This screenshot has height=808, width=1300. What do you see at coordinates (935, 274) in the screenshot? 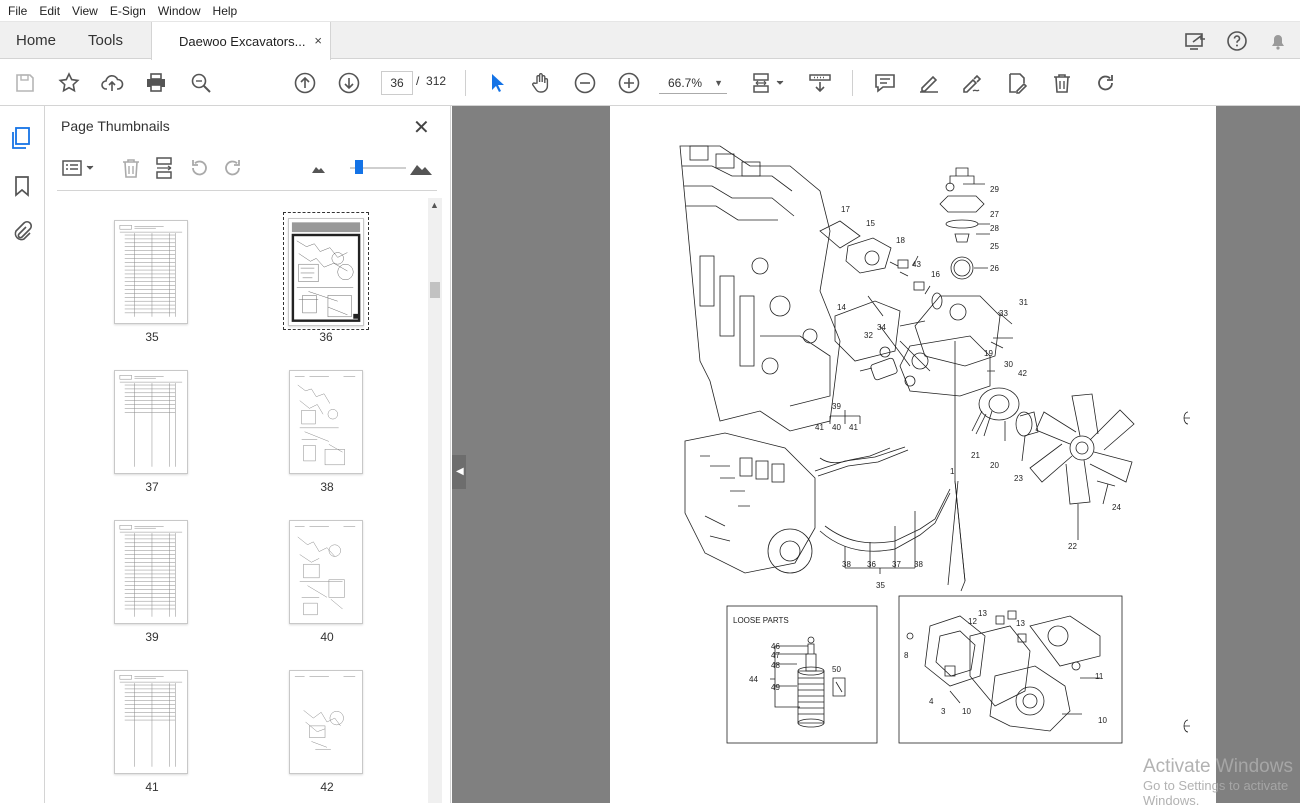
I see `callout-label: 16` at bounding box center [935, 274].